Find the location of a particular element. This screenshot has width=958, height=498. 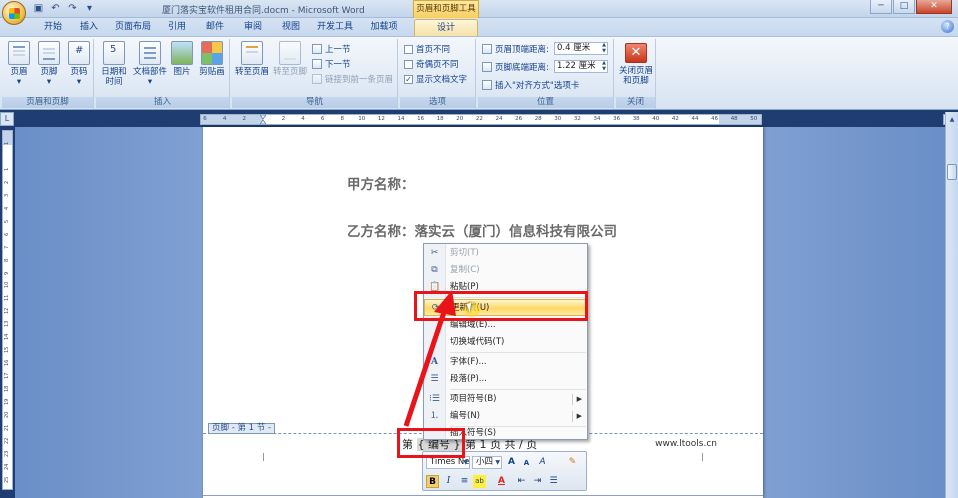

annotation-arrow is located at coordinates (429, 358).